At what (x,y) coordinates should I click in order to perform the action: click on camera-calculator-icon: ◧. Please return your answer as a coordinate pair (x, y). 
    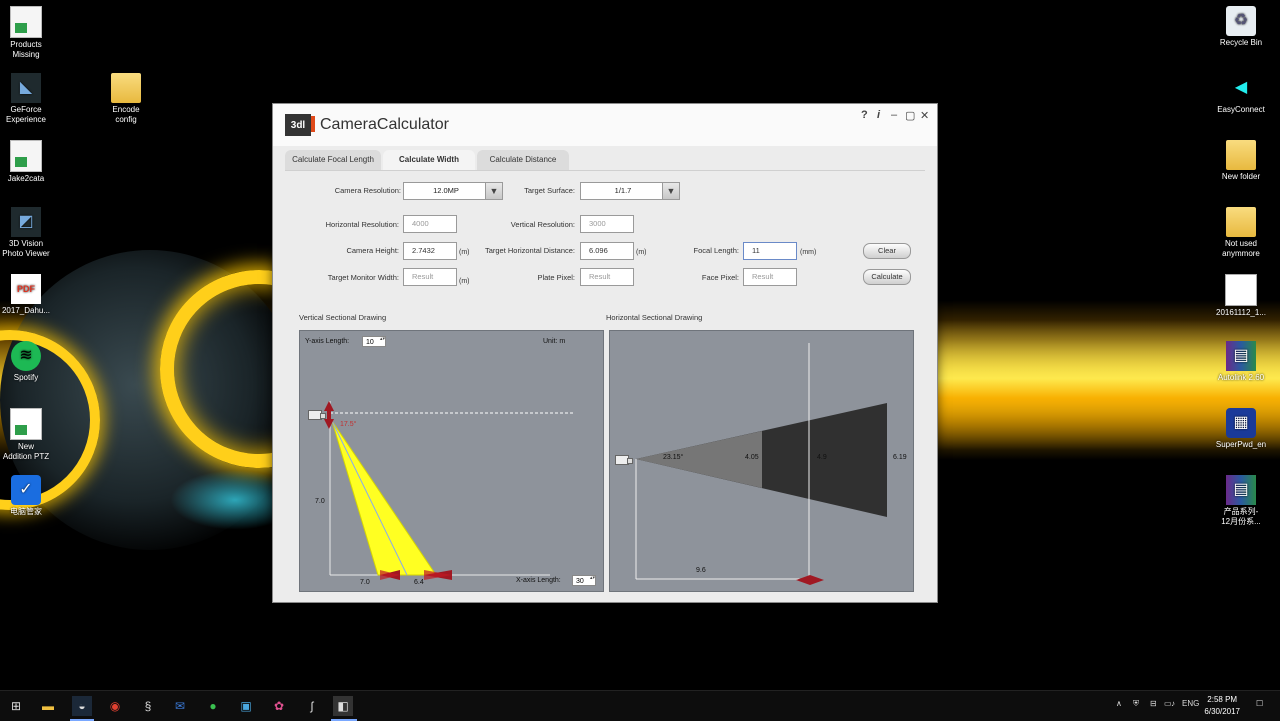
    Looking at the image, I should click on (343, 706).